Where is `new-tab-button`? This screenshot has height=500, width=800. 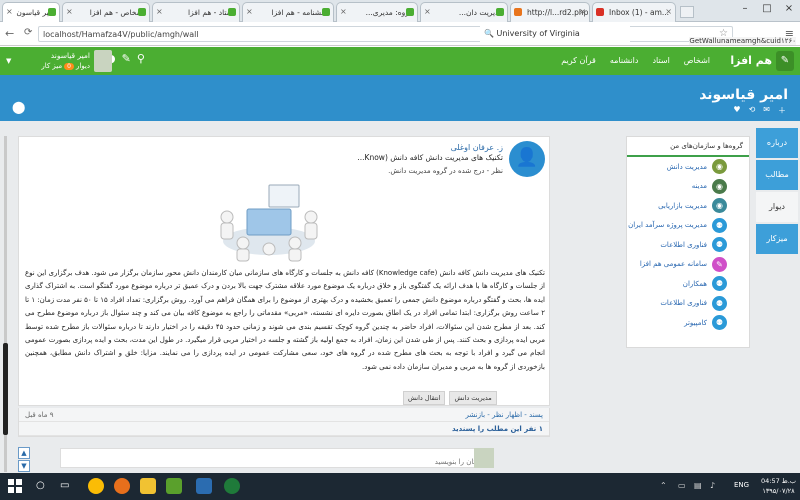
new-tab-button is located at coordinates (687, 12).